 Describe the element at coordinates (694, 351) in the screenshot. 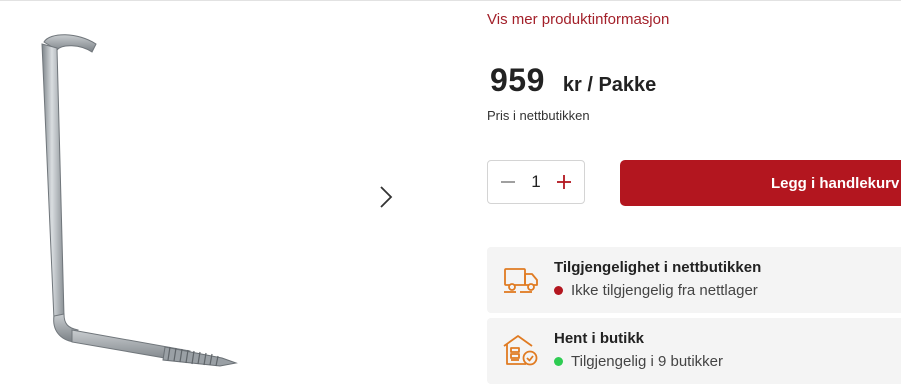

I see `store-pickup-card: Hent i butikk Tilgjengelig i 9 butikker` at that location.